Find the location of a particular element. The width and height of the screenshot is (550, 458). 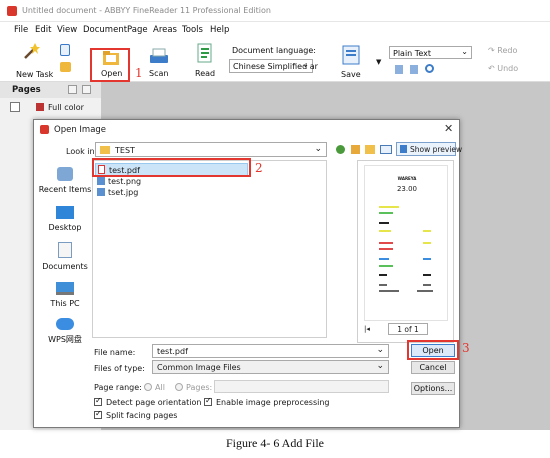

file-name-input: test.pdf ⌄ is located at coordinates (270, 351).